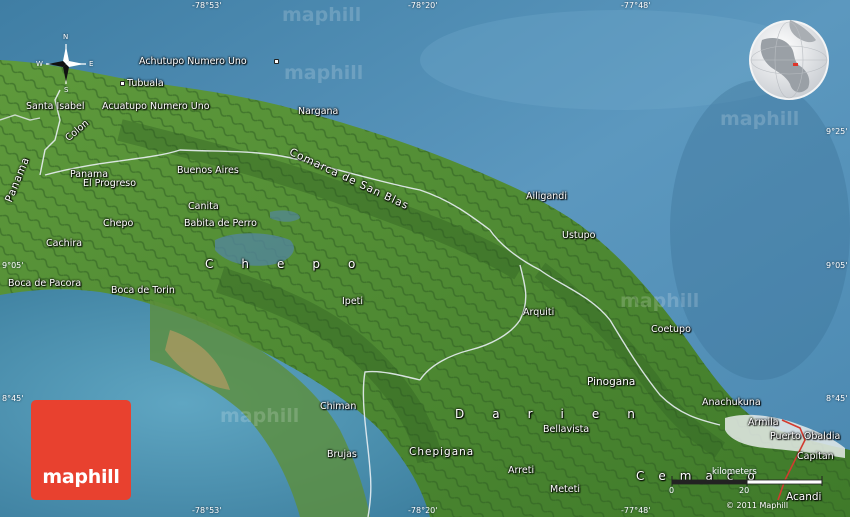 Image resolution: width=850 pixels, height=517 pixels. I want to click on place-label: Boca de Pacora, so click(45, 283).